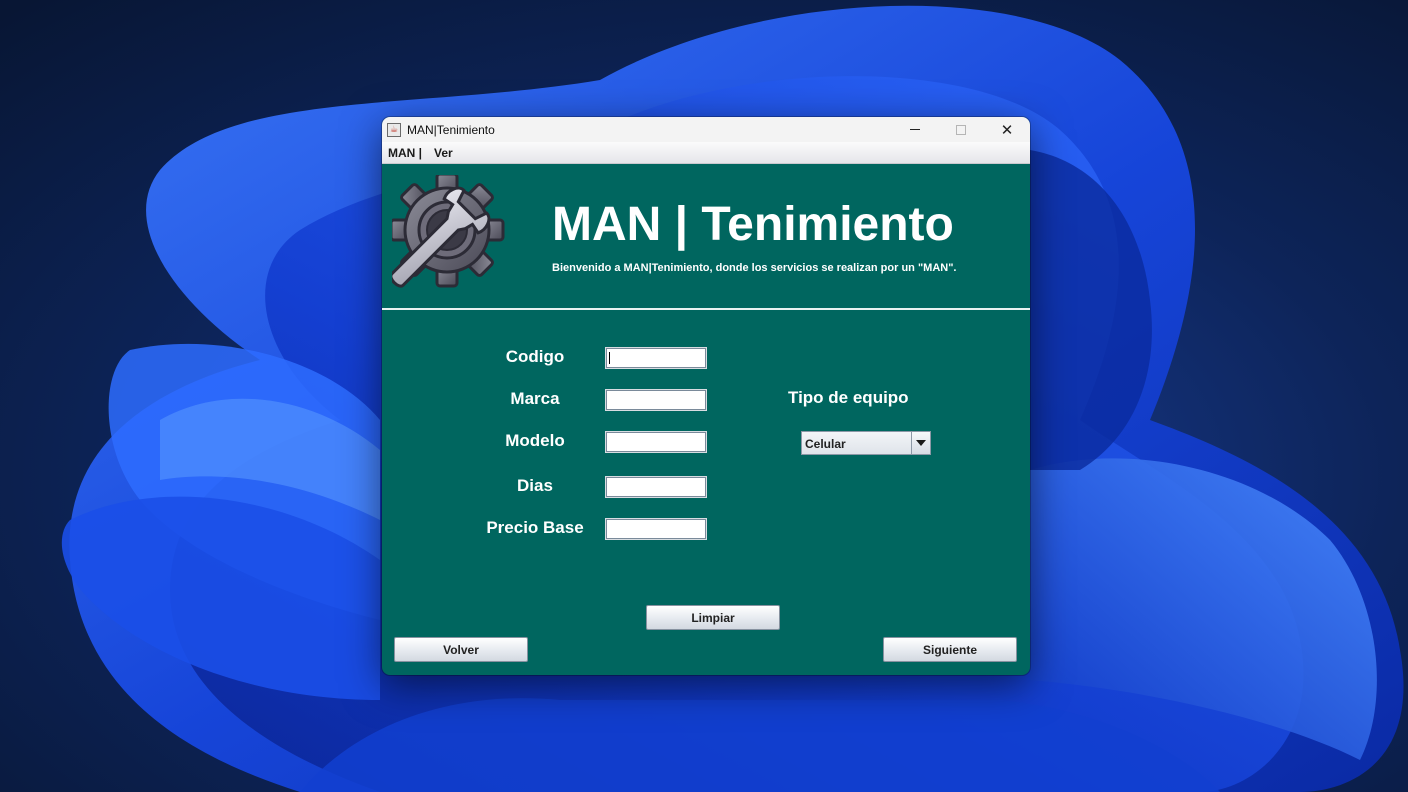 The image size is (1408, 792). I want to click on app-title: MAN | Tenimiento, so click(753, 224).